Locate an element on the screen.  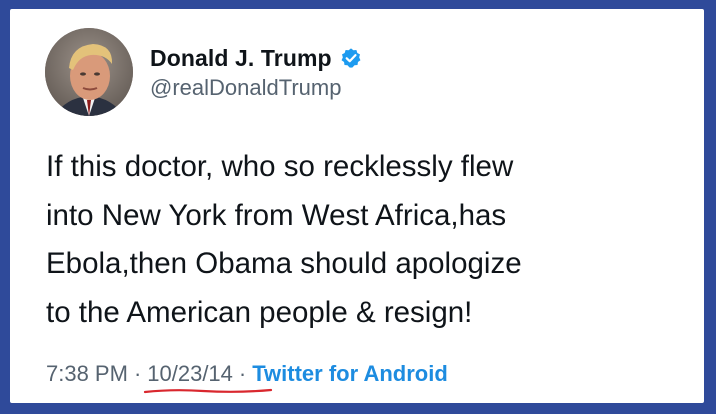
avatar-image is located at coordinates (89, 72).